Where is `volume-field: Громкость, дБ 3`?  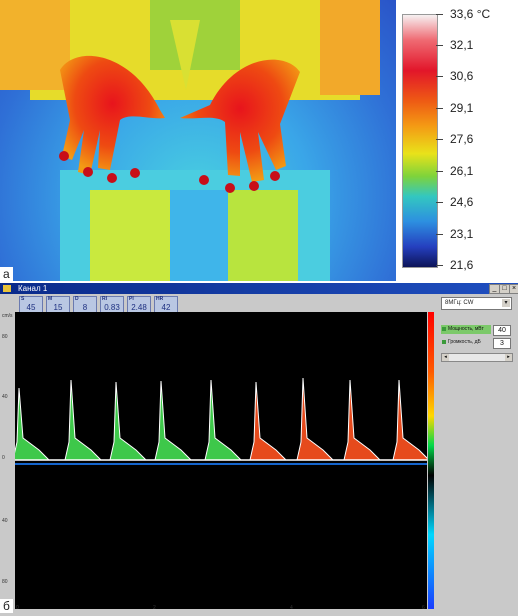 volume-field: Громкость, дБ 3 is located at coordinates (477, 343).